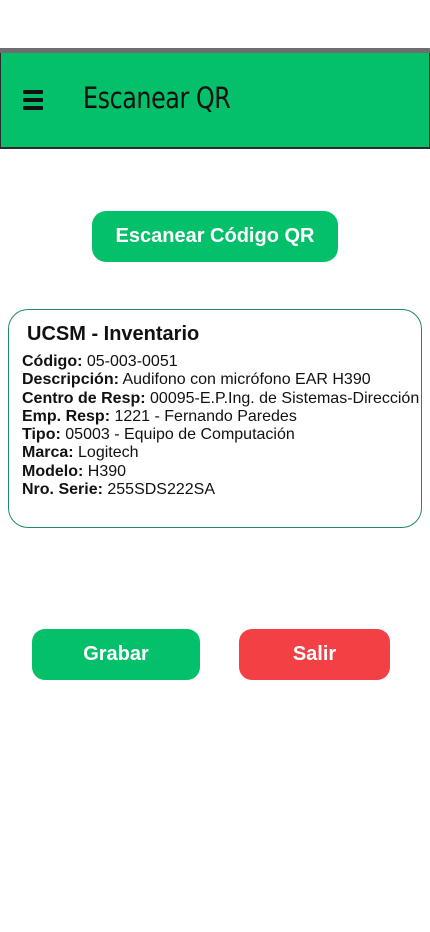 The width and height of the screenshot is (430, 932). What do you see at coordinates (215, 236) in the screenshot?
I see `scan-qr-button: Escanear Código QR` at bounding box center [215, 236].